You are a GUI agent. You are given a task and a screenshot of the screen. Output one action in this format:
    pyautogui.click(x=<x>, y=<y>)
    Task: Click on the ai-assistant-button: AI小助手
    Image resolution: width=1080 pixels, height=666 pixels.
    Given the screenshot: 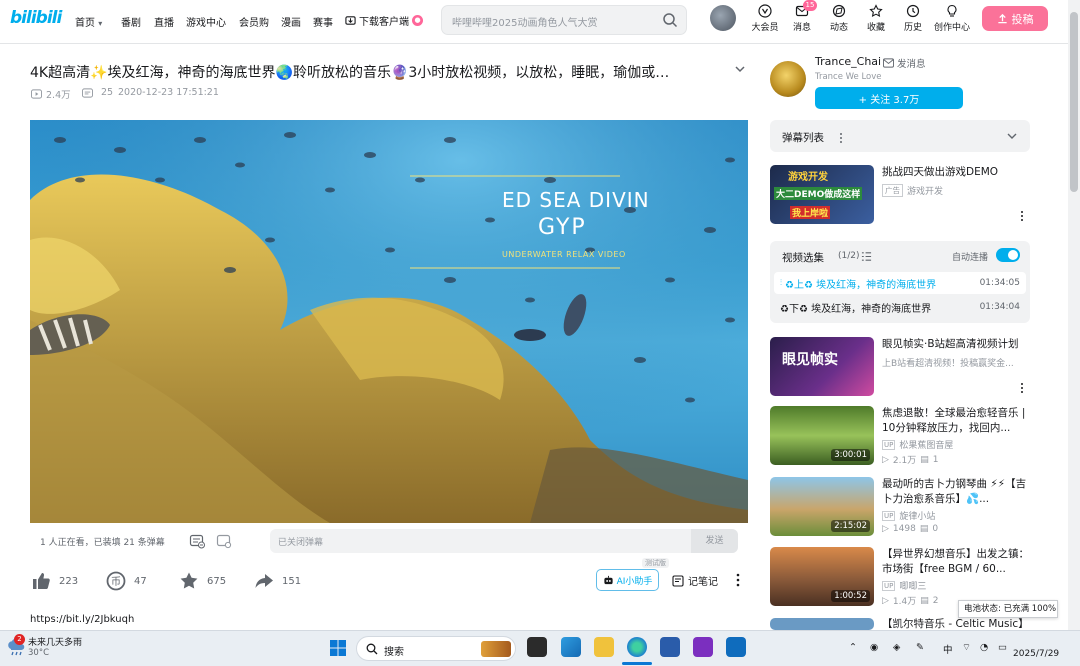 What is the action you would take?
    pyautogui.click(x=627, y=580)
    